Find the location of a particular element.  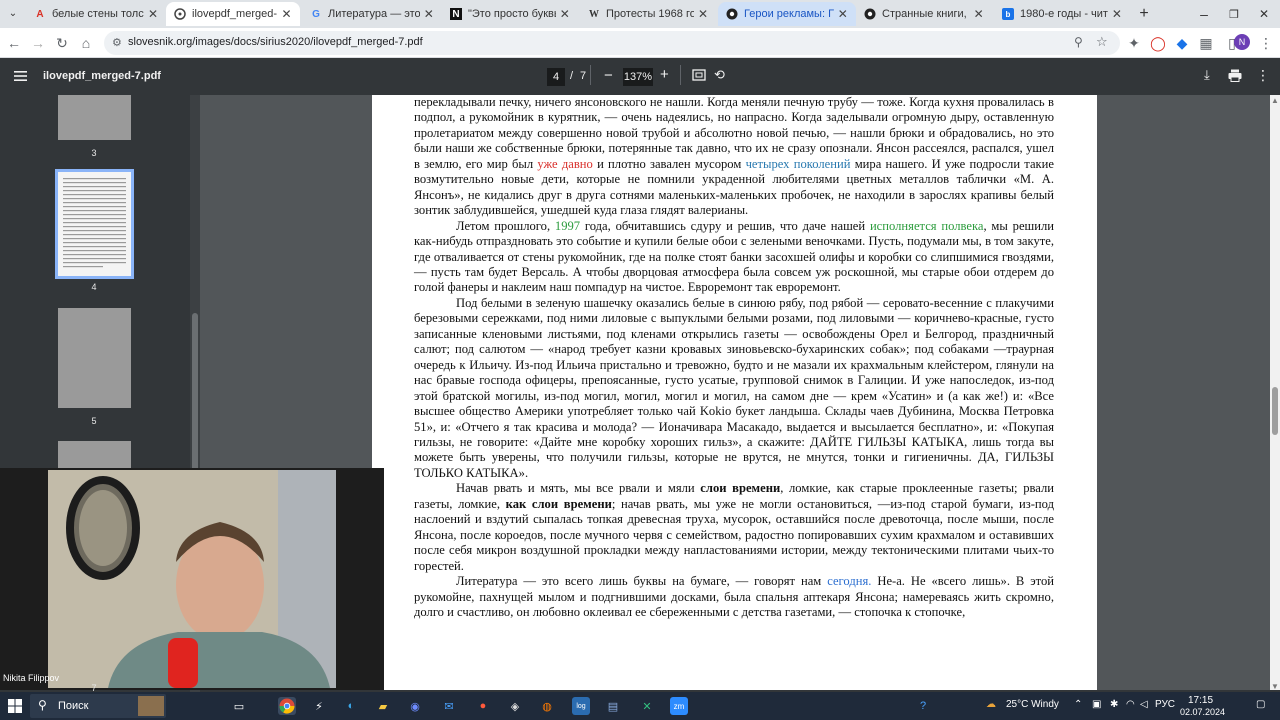

app-taskbar-icon: ◈ is located at coordinates (515, 706).